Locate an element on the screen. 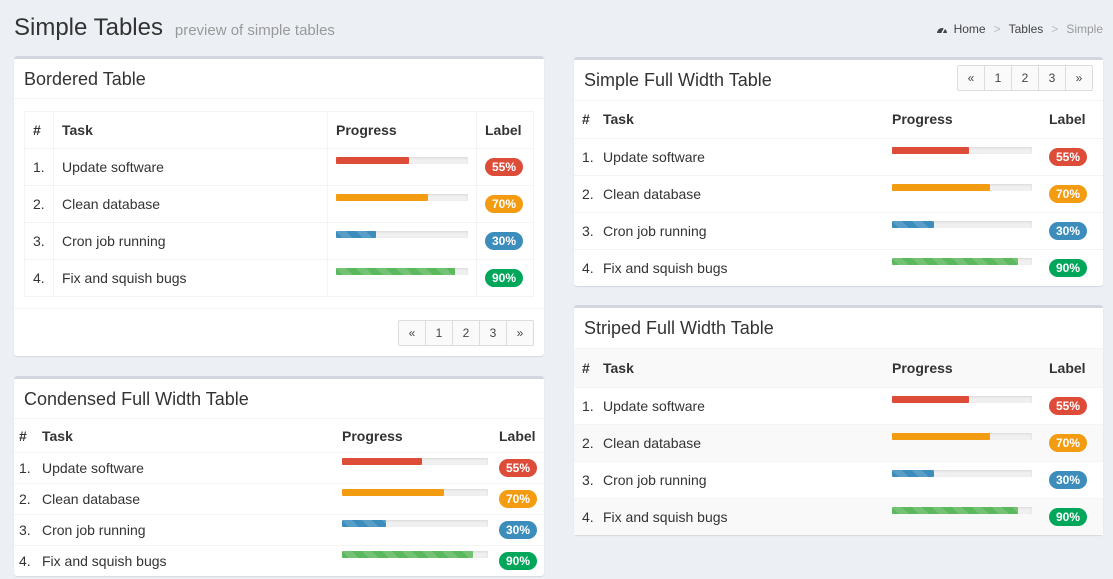 This screenshot has height=579, width=1113. row-num: 4. is located at coordinates (588, 267).